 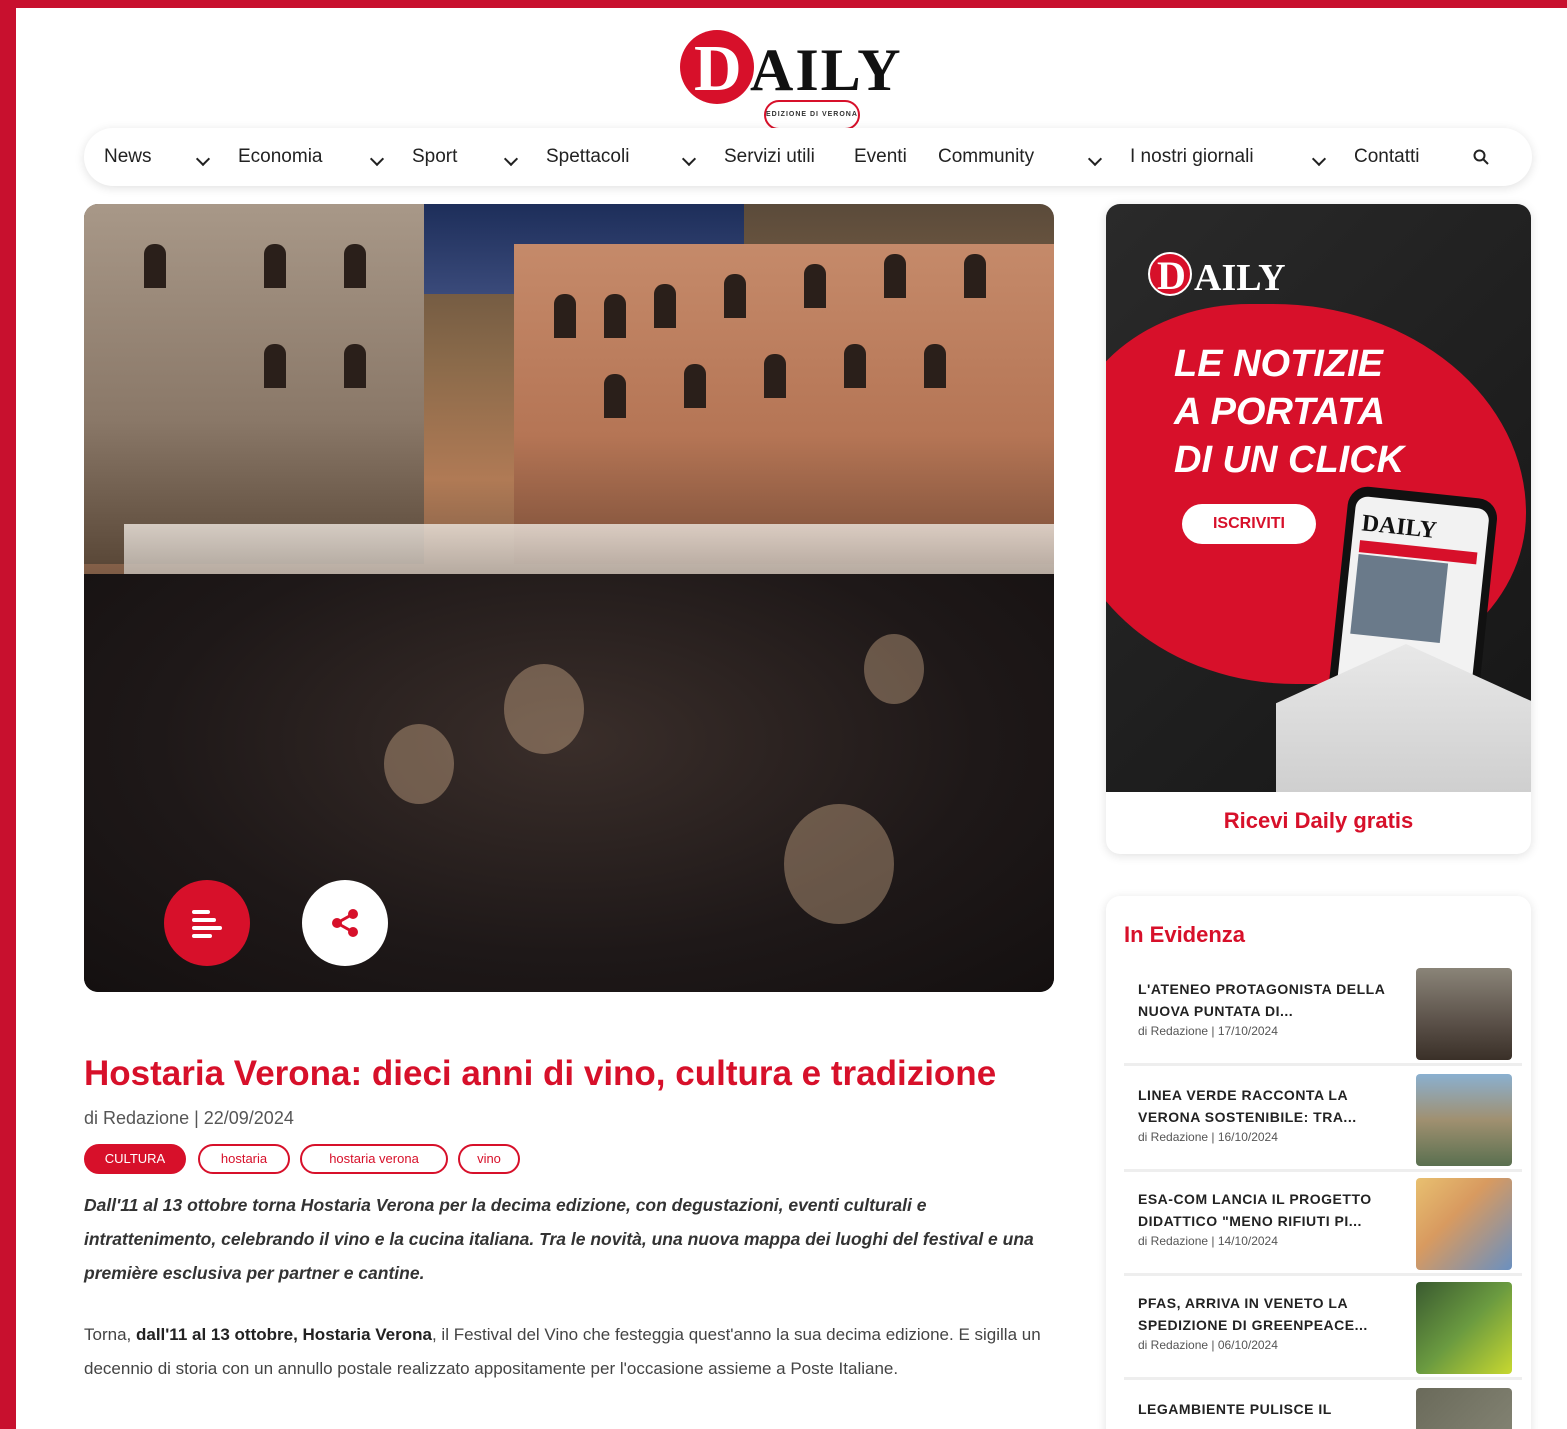 I want to click on daily-logo: D AILY EDIZIONE DI VERONA, so click(x=820, y=76).